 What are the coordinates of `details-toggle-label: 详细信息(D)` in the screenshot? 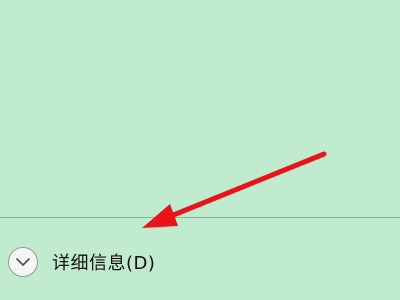 It's located at (104, 263).